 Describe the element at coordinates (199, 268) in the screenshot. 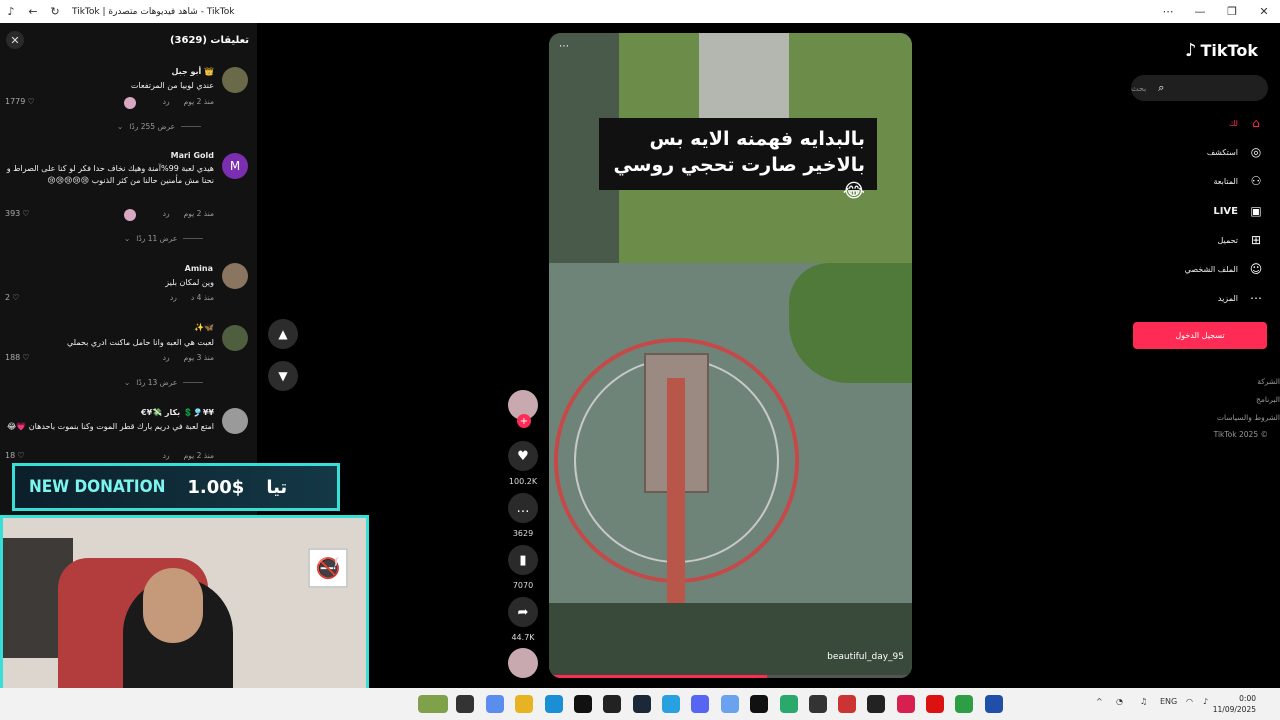

I see `comment-username: Amina` at that location.